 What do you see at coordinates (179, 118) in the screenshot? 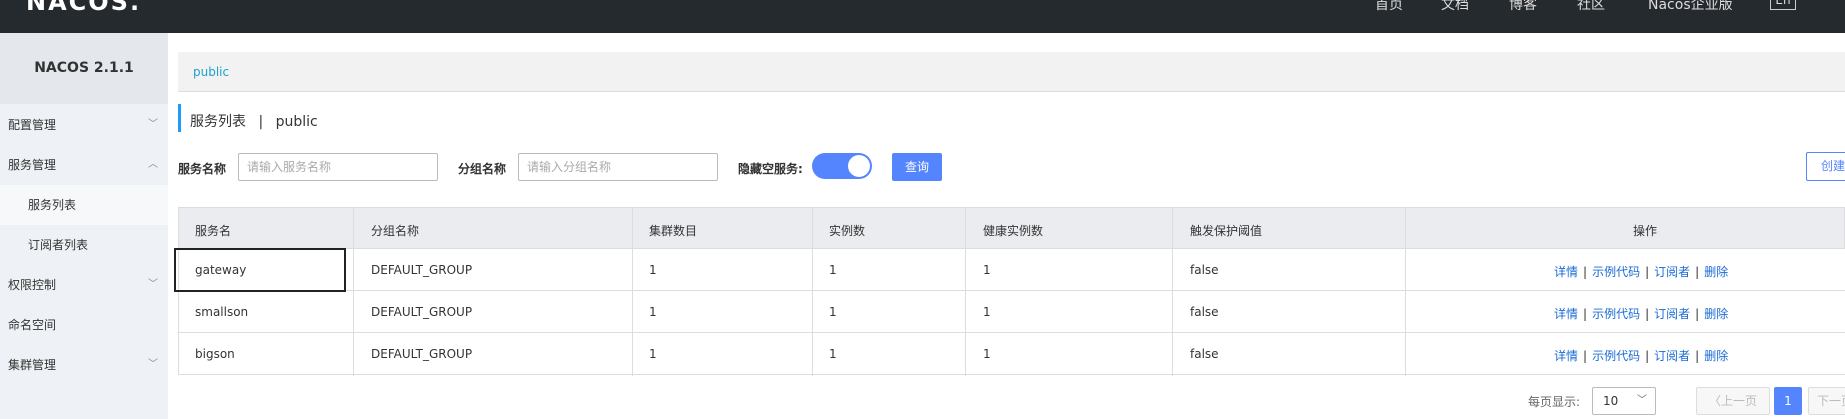
I see `title-accent` at bounding box center [179, 118].